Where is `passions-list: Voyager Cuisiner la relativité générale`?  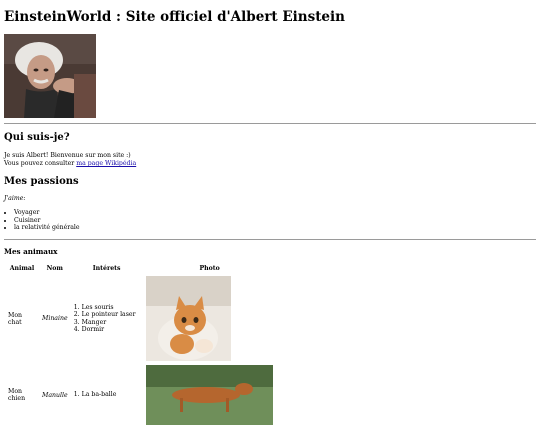
passions-list: Voyager Cuisiner la relativité générale is located at coordinates (42, 220).